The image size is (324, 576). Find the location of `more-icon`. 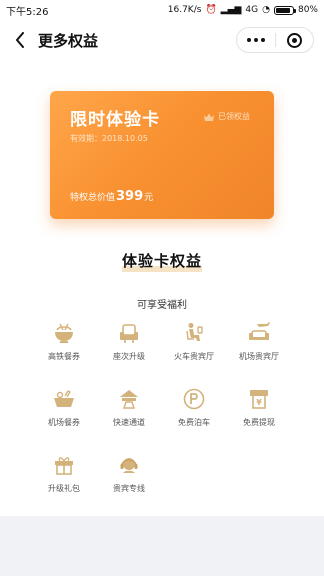

more-icon is located at coordinates (255, 40).